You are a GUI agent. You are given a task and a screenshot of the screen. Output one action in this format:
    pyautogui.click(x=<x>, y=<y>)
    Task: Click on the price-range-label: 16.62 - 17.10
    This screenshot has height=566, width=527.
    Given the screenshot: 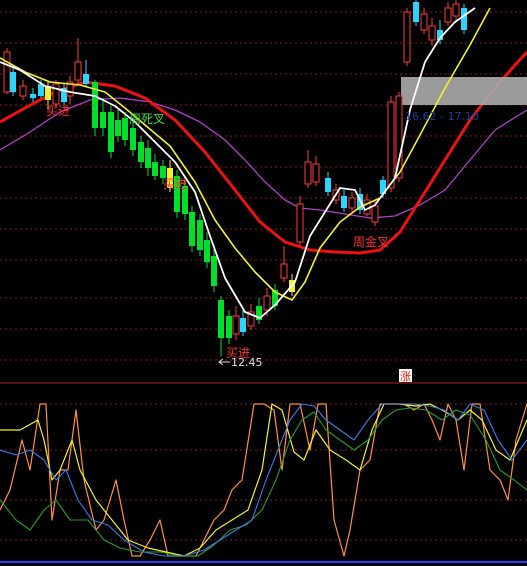 What is the action you would take?
    pyautogui.click(x=442, y=116)
    